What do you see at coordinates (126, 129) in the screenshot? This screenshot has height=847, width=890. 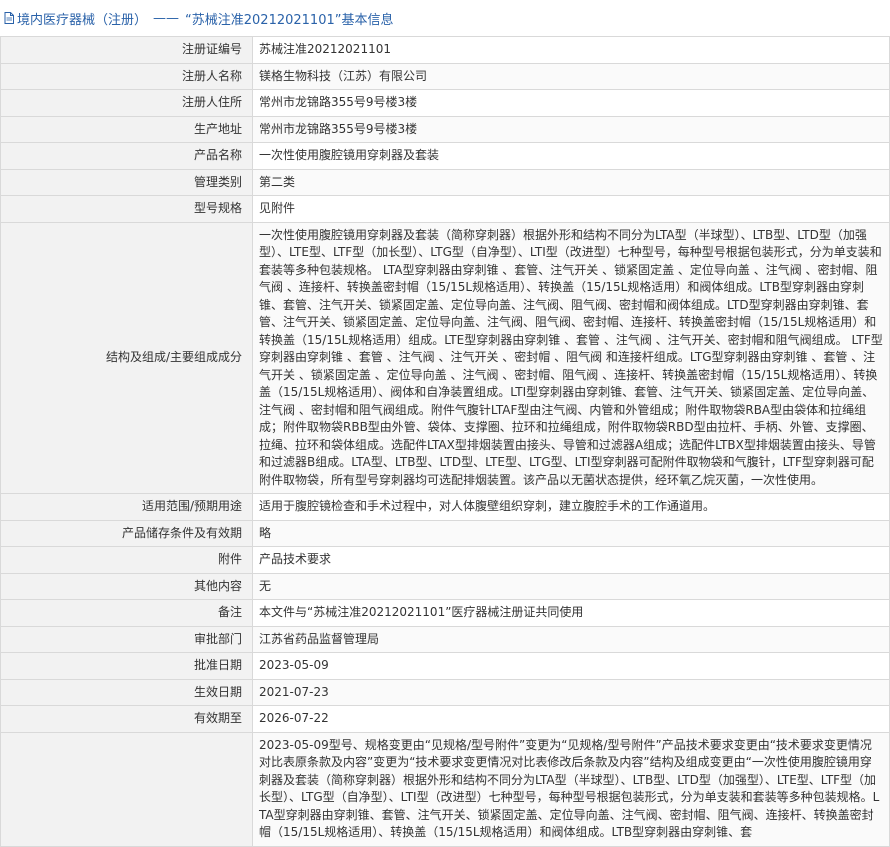 I see `field-label: 生产地址` at bounding box center [126, 129].